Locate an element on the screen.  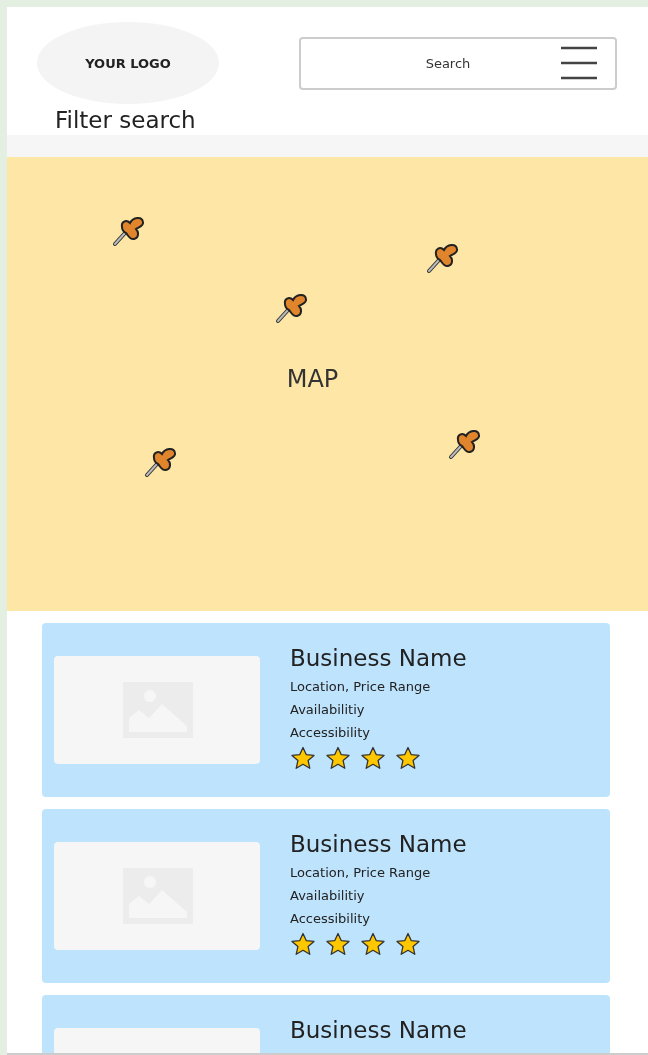
logo: YOUR LOGO is located at coordinates (128, 63).